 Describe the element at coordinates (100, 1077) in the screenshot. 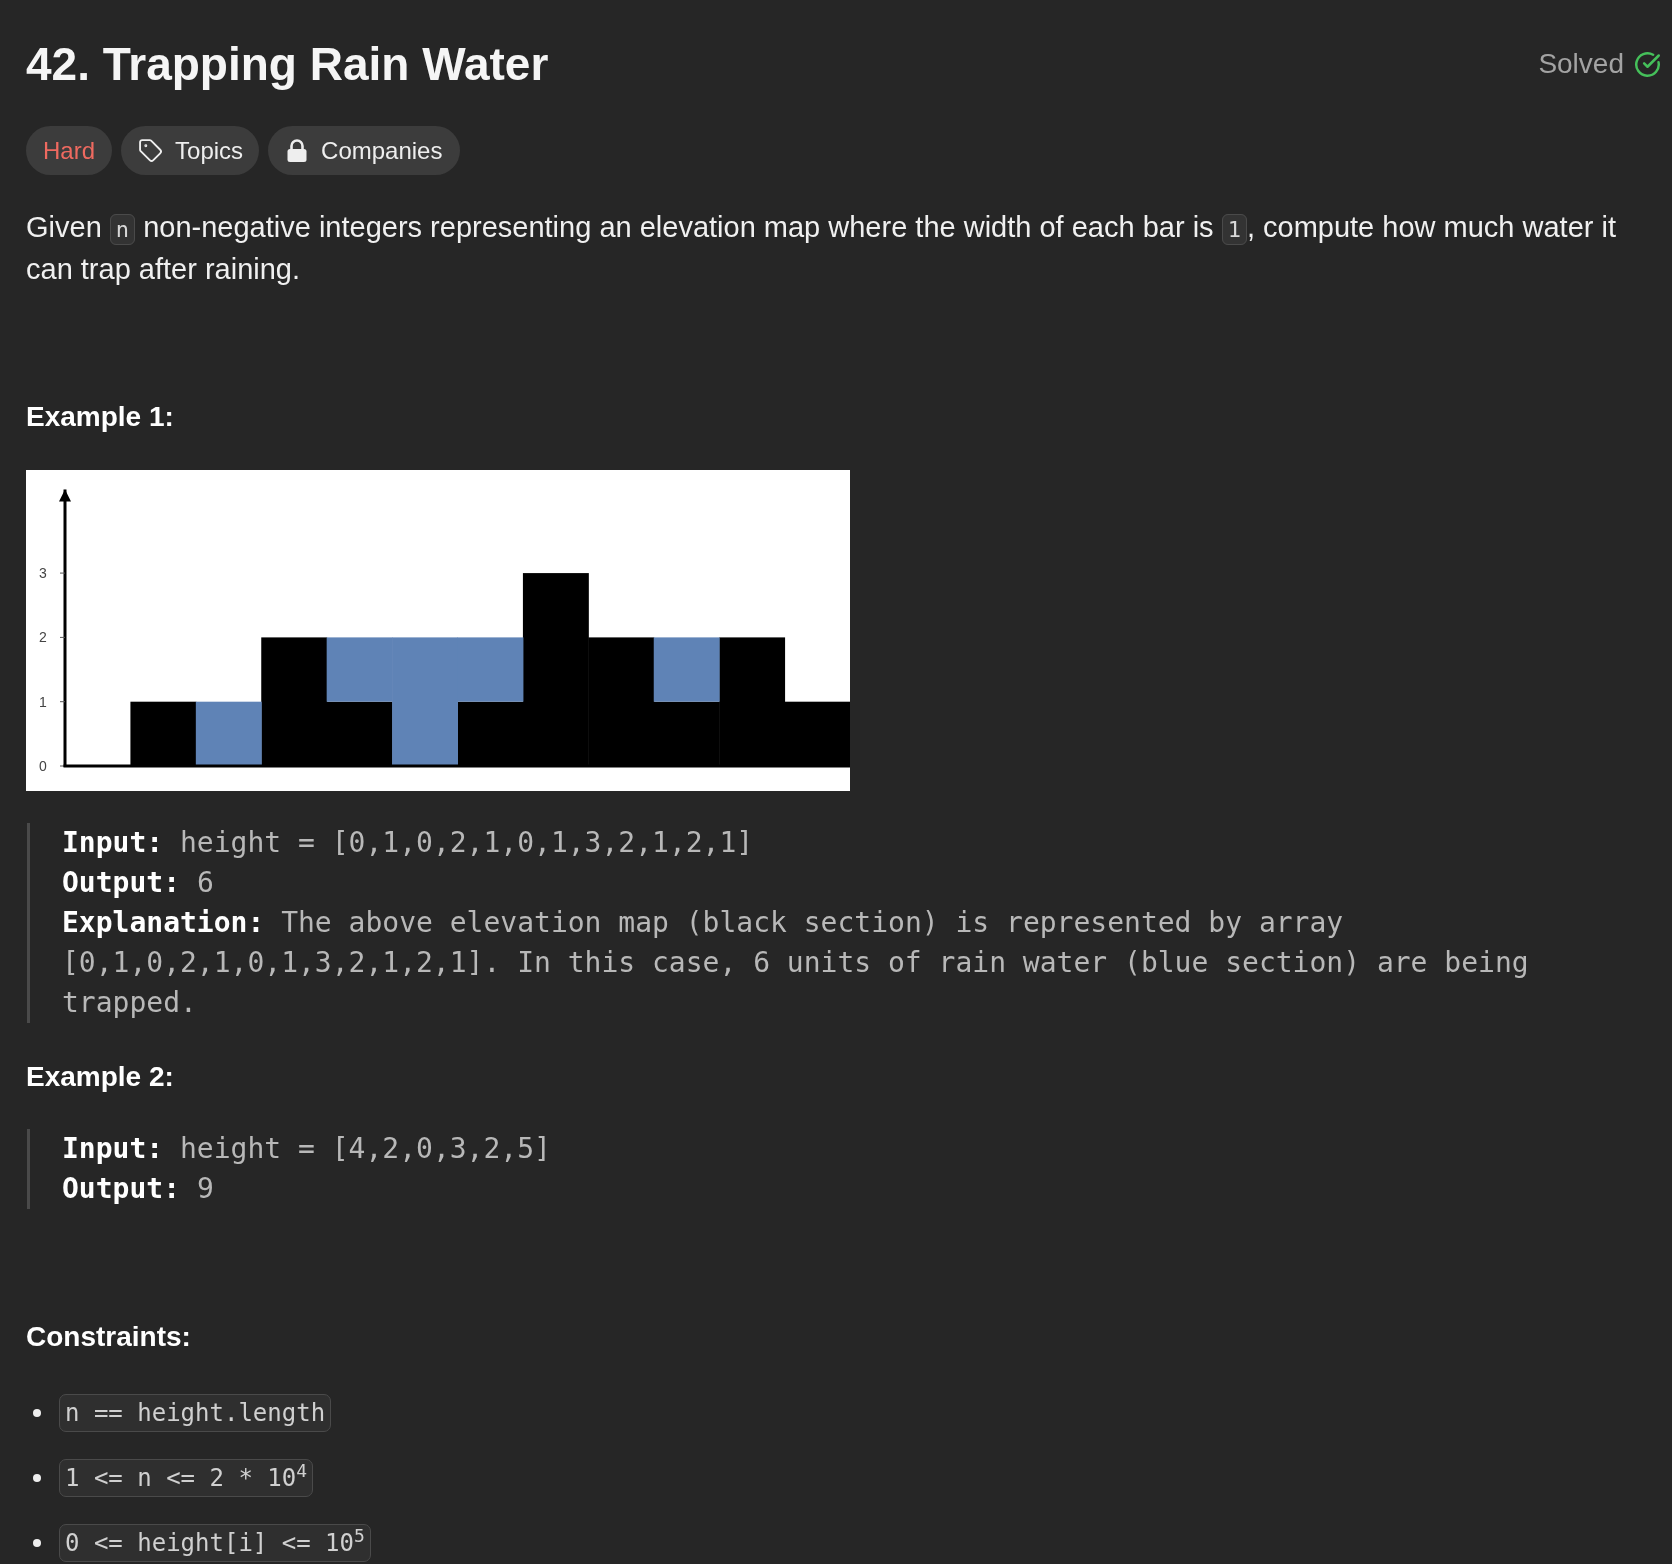

I see `example-heading: Example 2:` at that location.